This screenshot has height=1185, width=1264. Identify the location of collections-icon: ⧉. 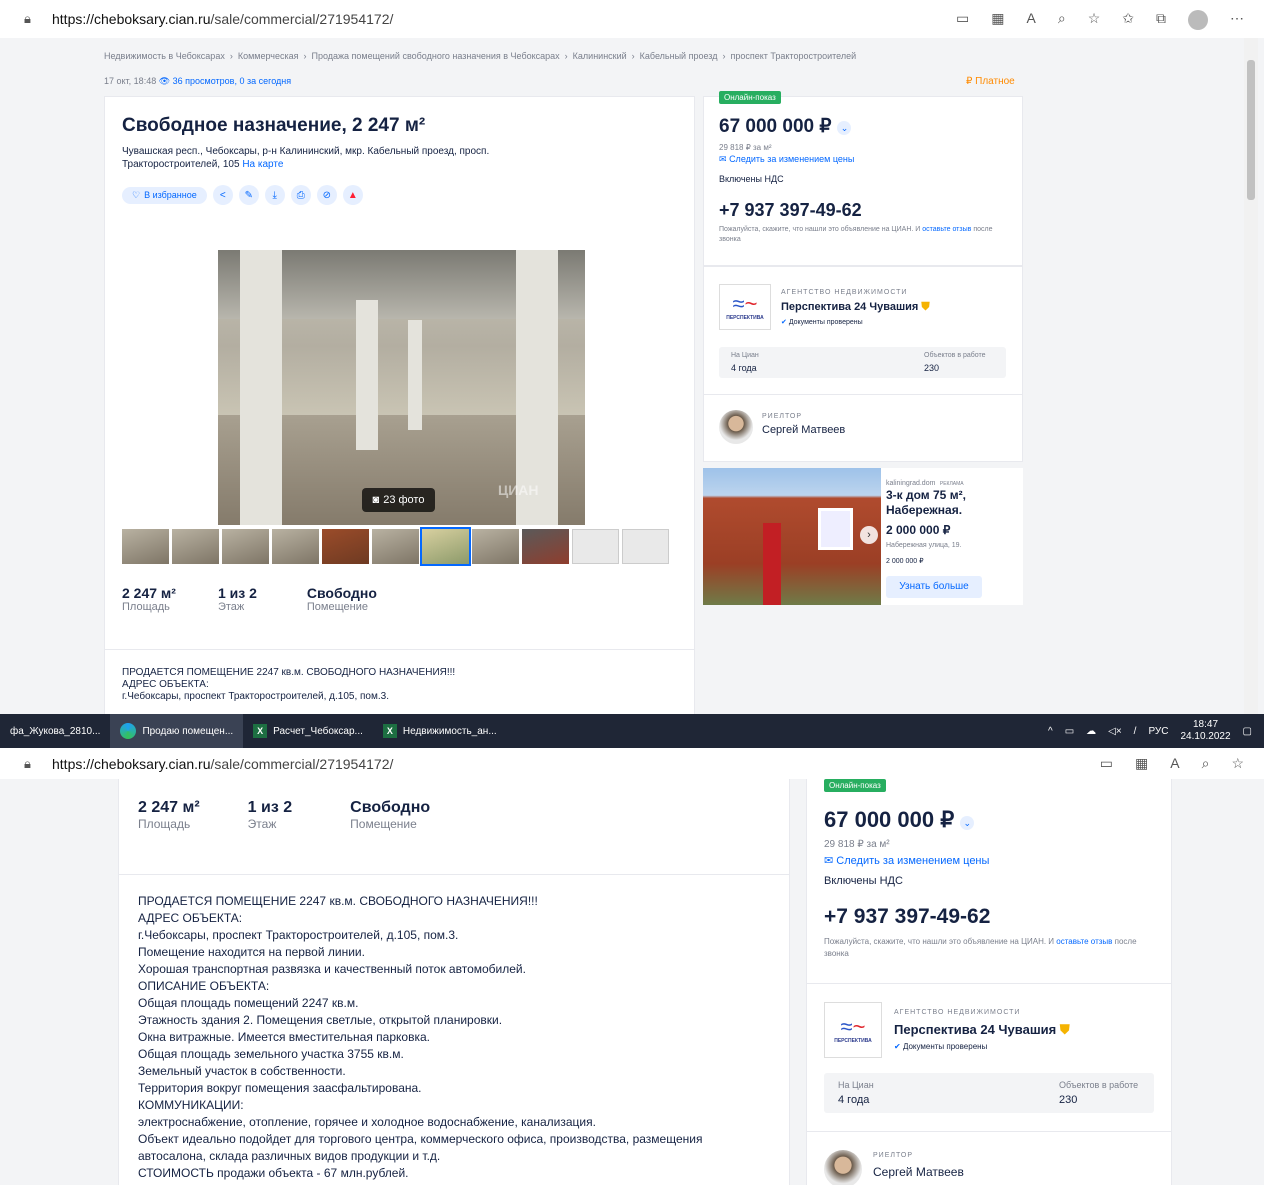
(1161, 20).